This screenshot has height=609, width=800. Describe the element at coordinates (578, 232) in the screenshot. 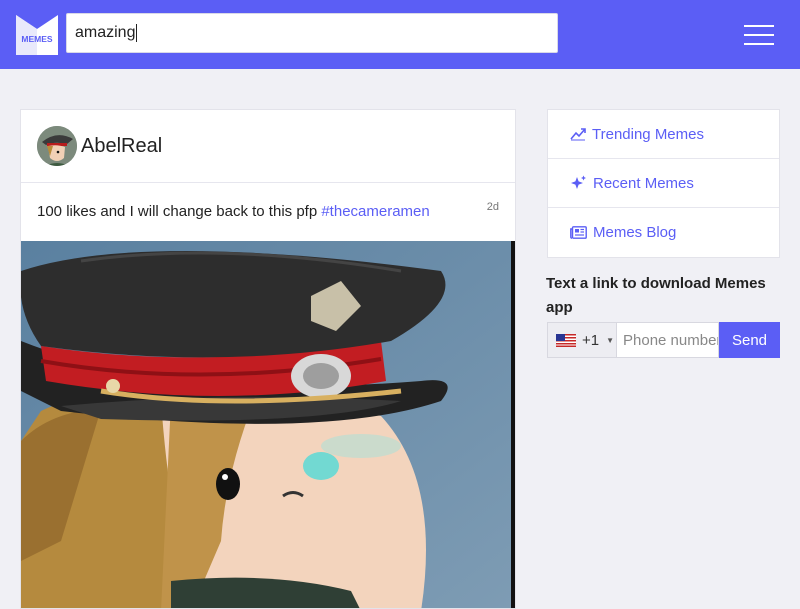

I see `newspaper-icon` at that location.